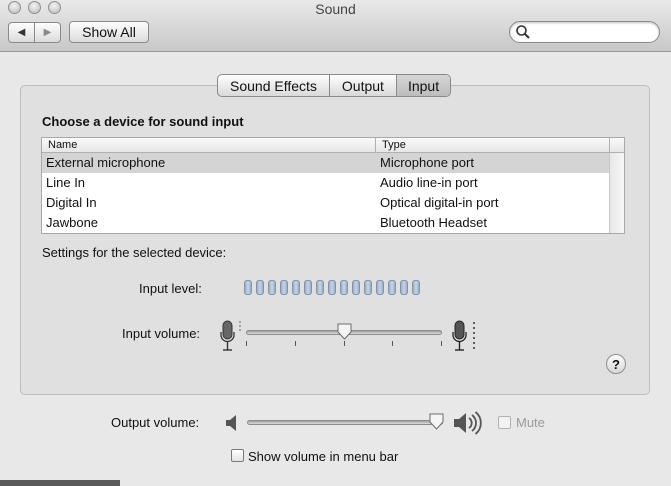 Image resolution: width=671 pixels, height=486 pixels. I want to click on output-volume-label: Output volume:, so click(155, 422).